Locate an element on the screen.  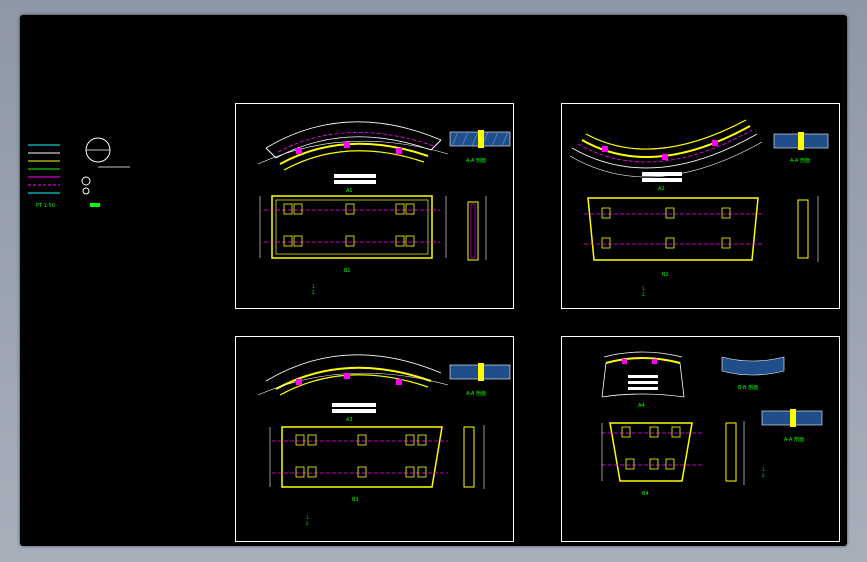
sheet-3-drawing: A3 A-A 剖面 B3 1. 2. is located at coordinates (384, 440).